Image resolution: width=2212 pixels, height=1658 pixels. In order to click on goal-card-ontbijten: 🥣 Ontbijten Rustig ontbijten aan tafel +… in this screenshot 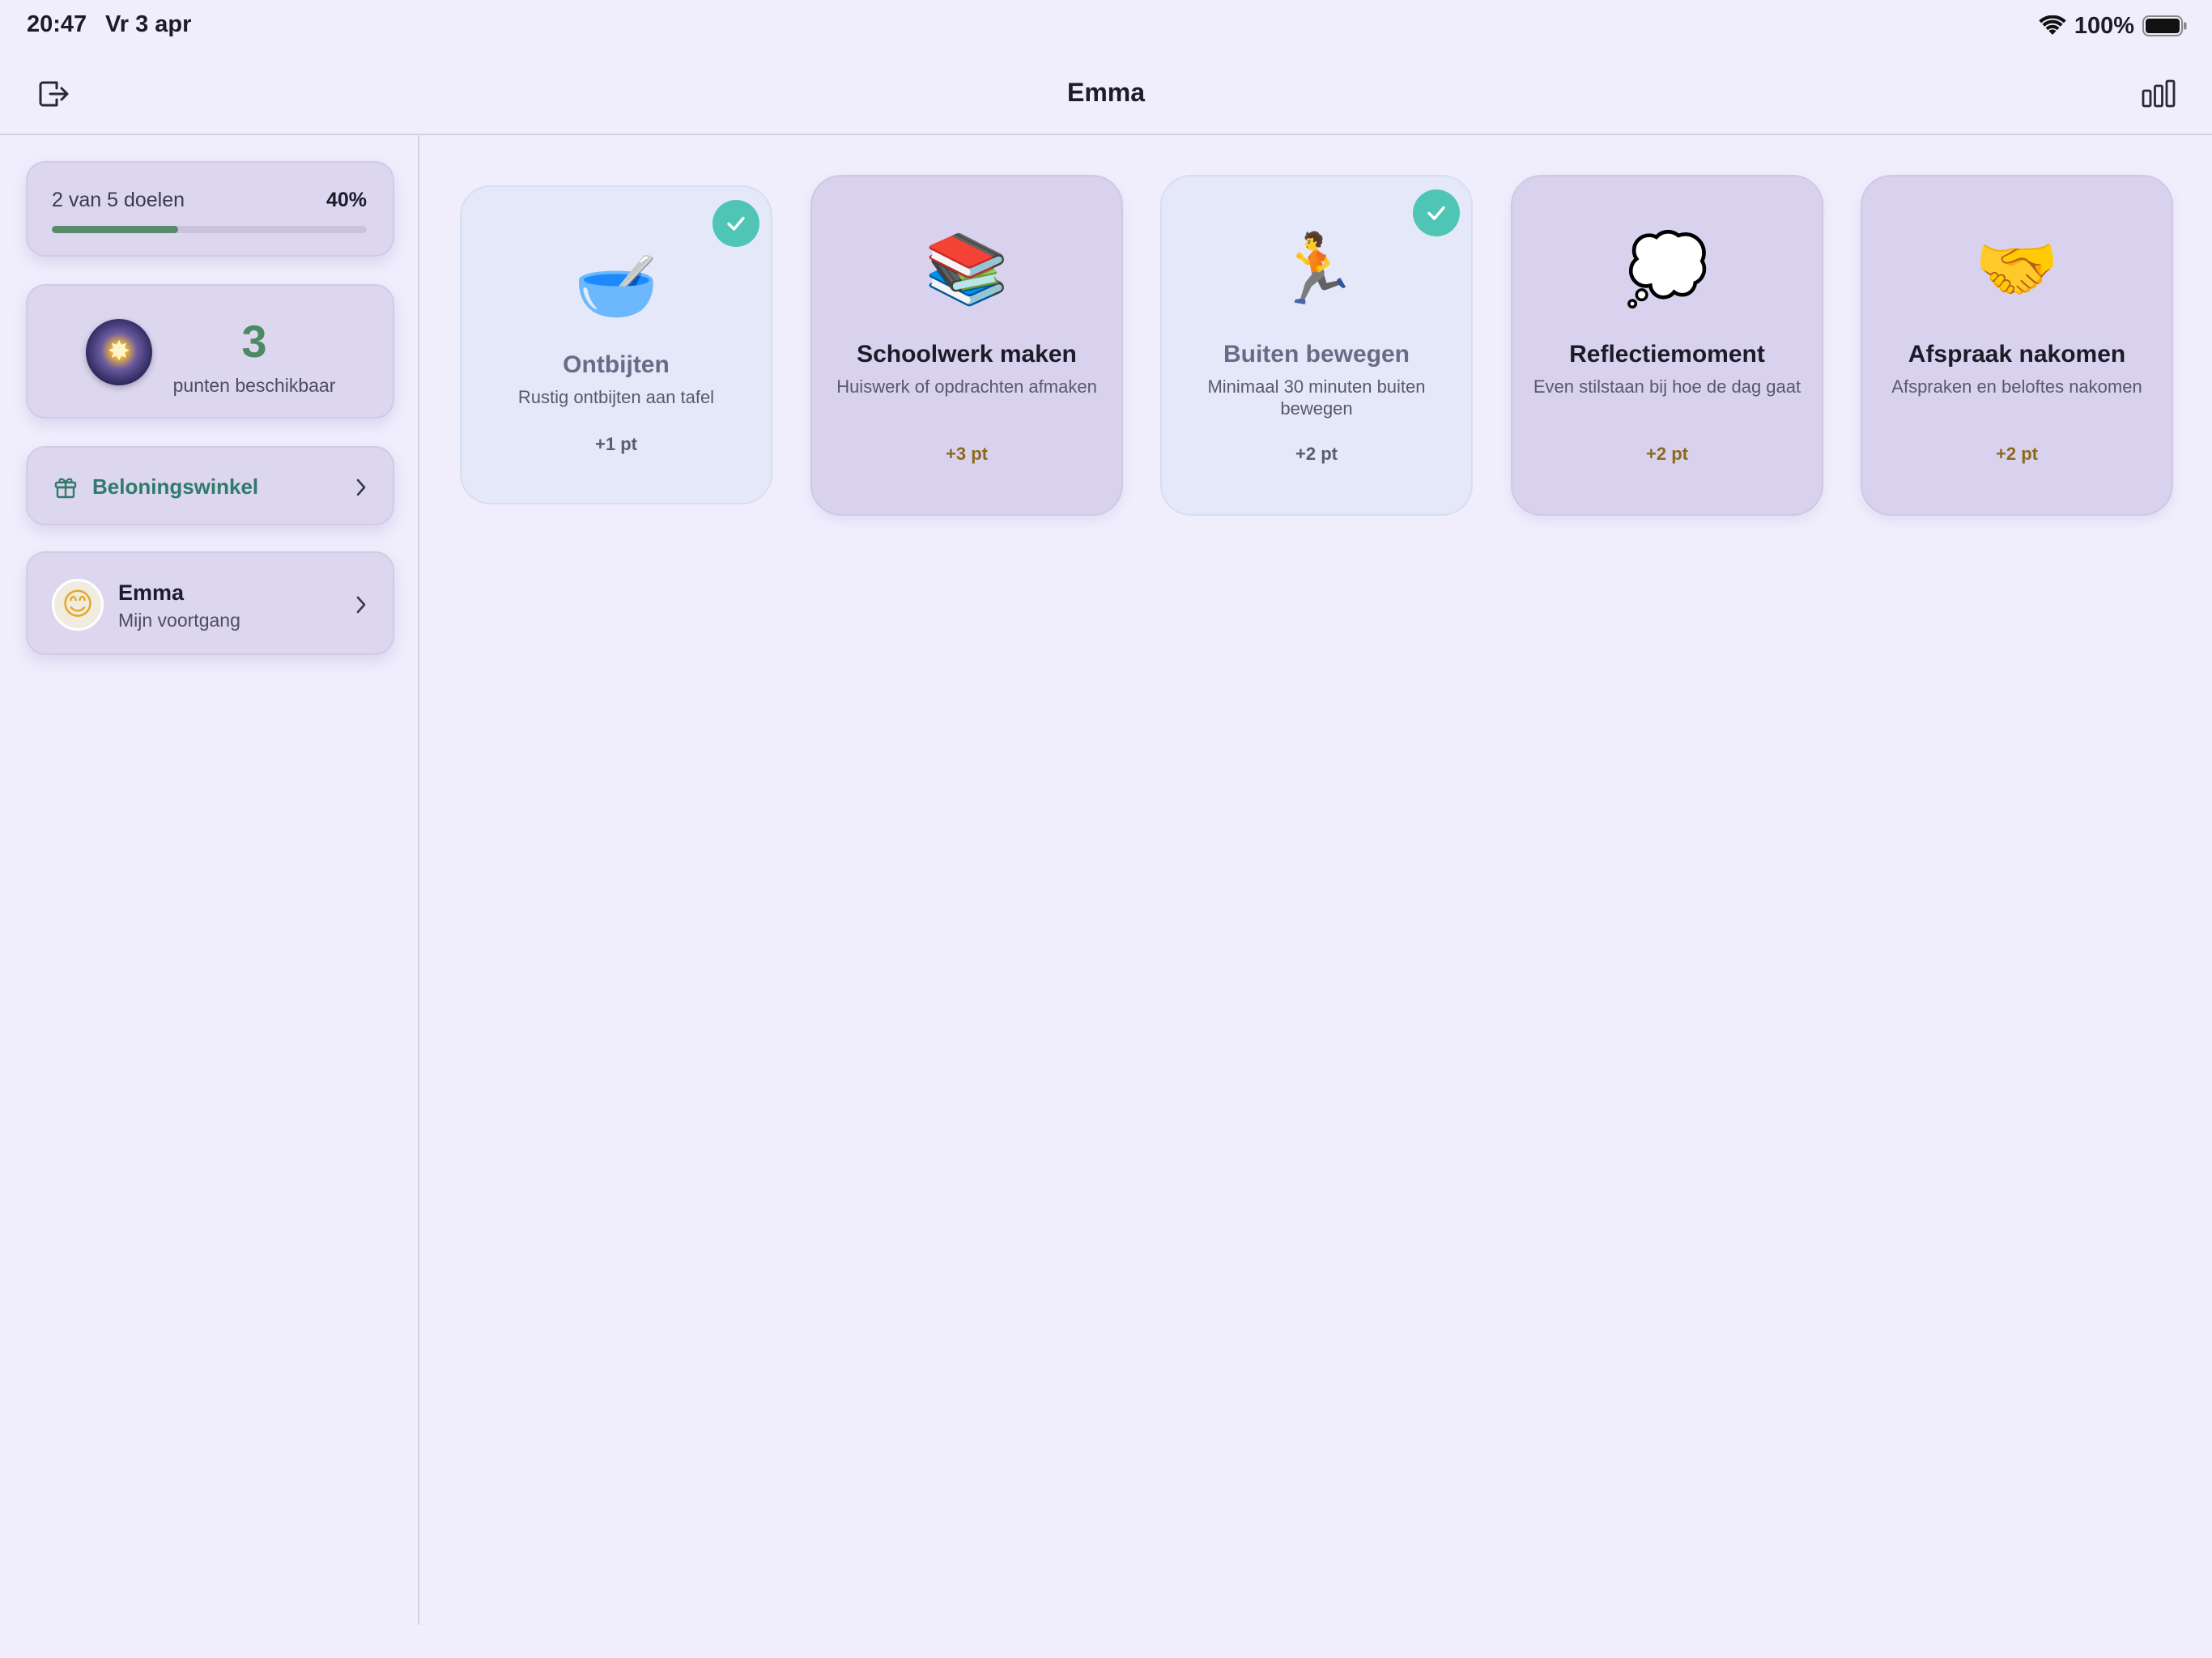, I will do `click(616, 344)`.